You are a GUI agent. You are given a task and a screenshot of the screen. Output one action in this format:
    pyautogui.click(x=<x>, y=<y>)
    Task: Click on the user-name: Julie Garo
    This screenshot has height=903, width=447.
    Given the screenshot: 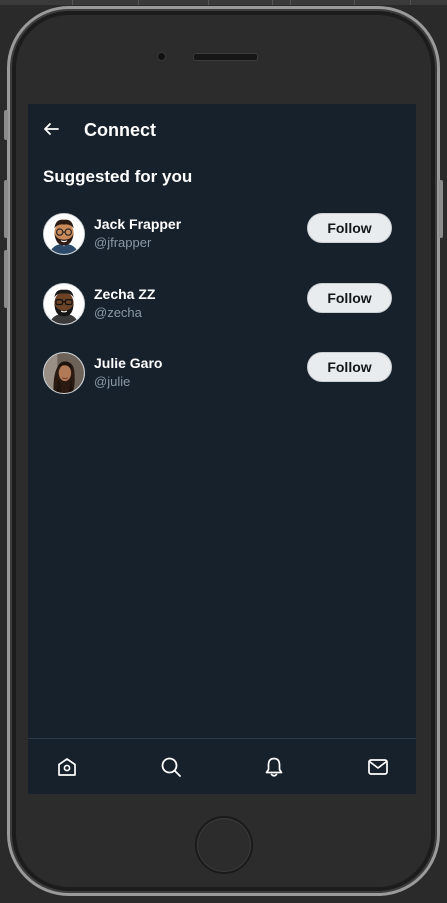 What is the action you would take?
    pyautogui.click(x=128, y=363)
    